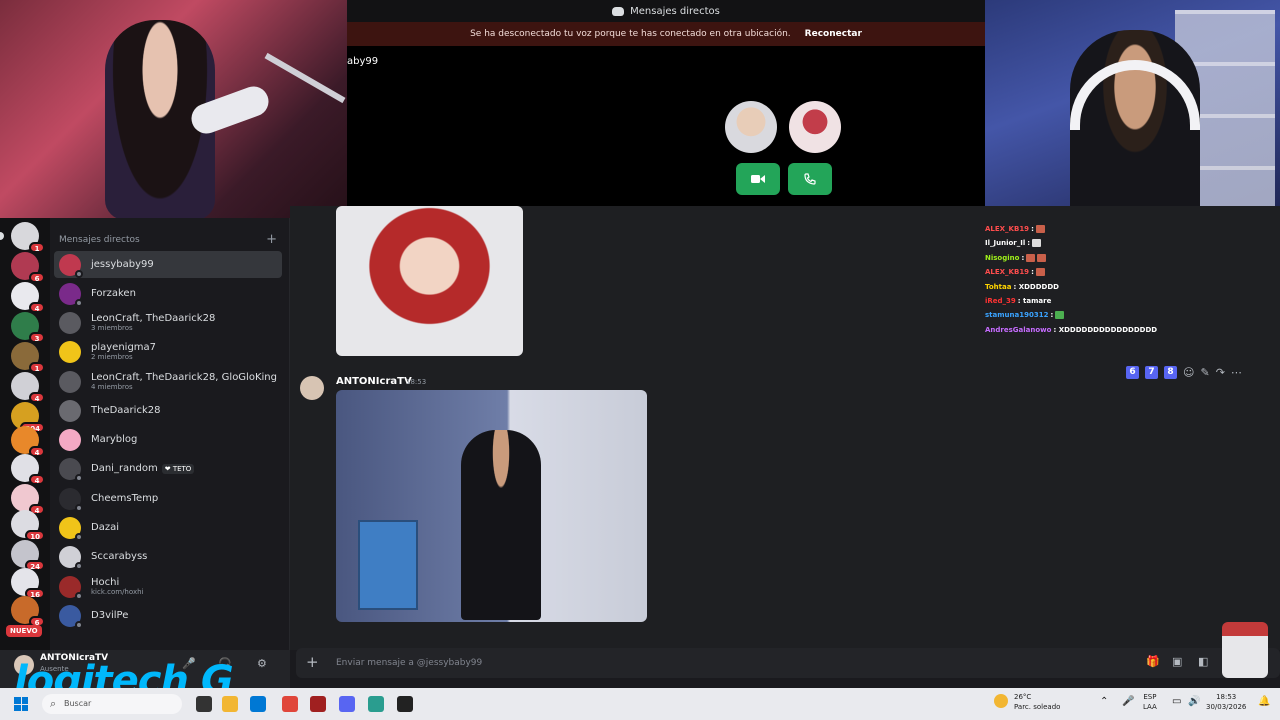 The width and height of the screenshot is (1280, 720). What do you see at coordinates (1220, 372) in the screenshot?
I see `forward-icon: ↷` at bounding box center [1220, 372].